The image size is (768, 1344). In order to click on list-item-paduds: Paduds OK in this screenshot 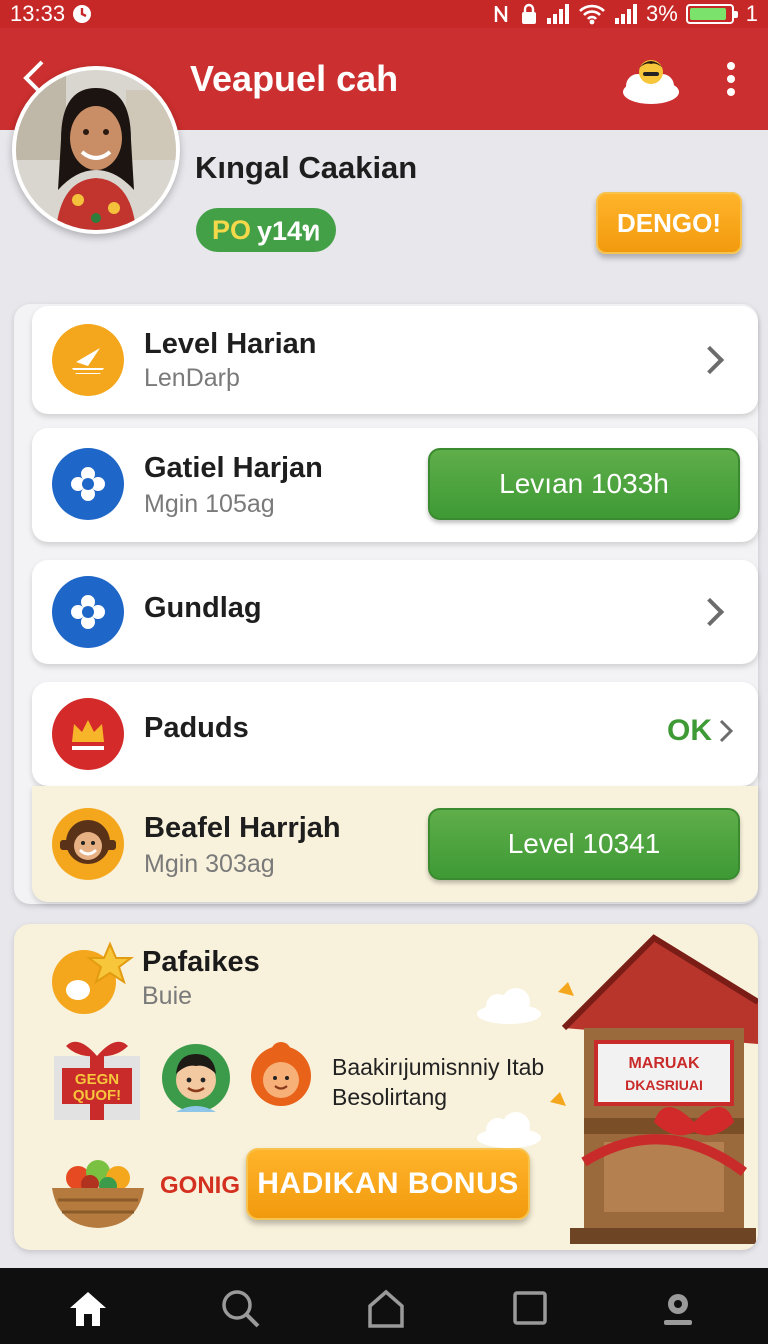, I will do `click(395, 734)`.